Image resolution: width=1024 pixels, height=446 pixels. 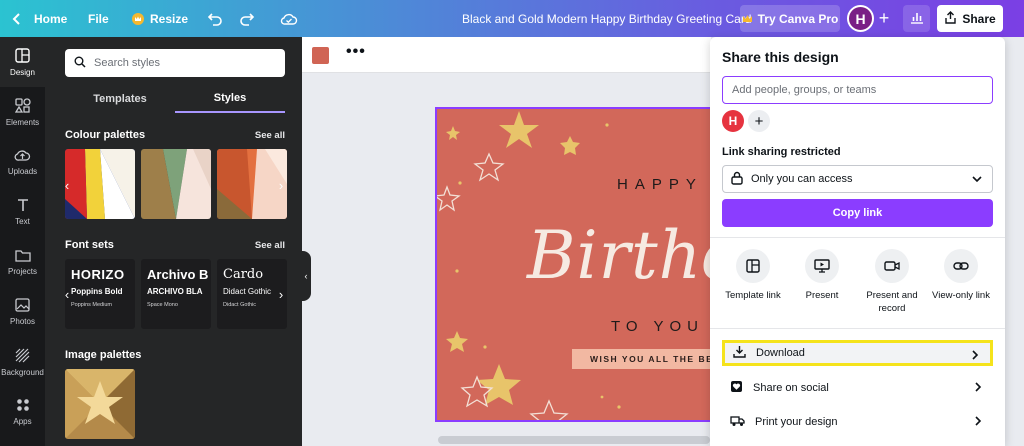 What do you see at coordinates (23, 206) in the screenshot?
I see `text-icon` at bounding box center [23, 206].